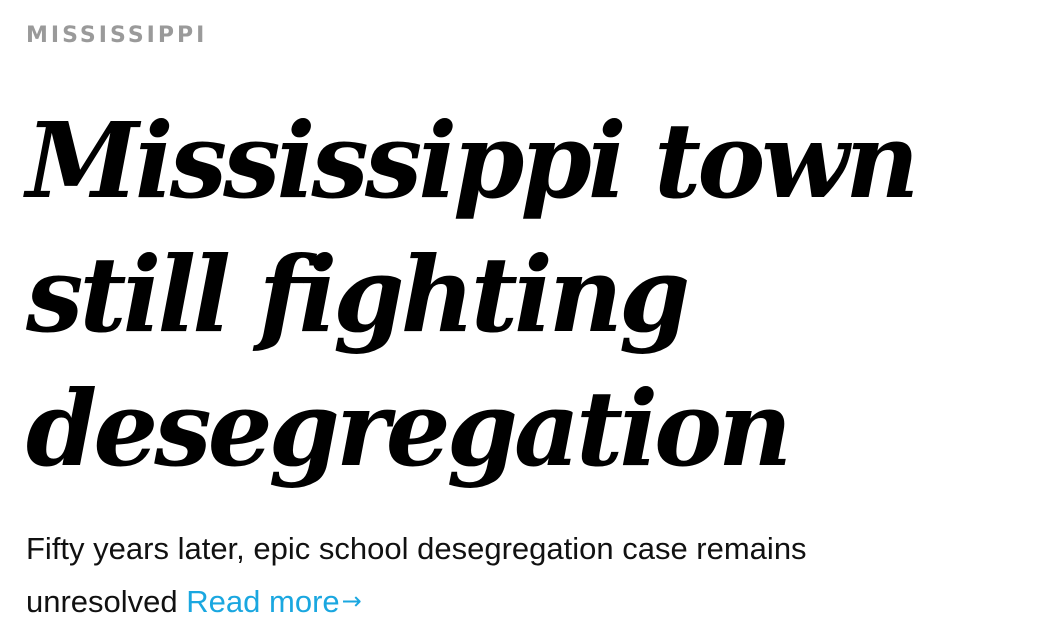 The width and height of the screenshot is (1039, 636). Describe the element at coordinates (262, 601) in the screenshot. I see `read-more-label: Read more` at that location.